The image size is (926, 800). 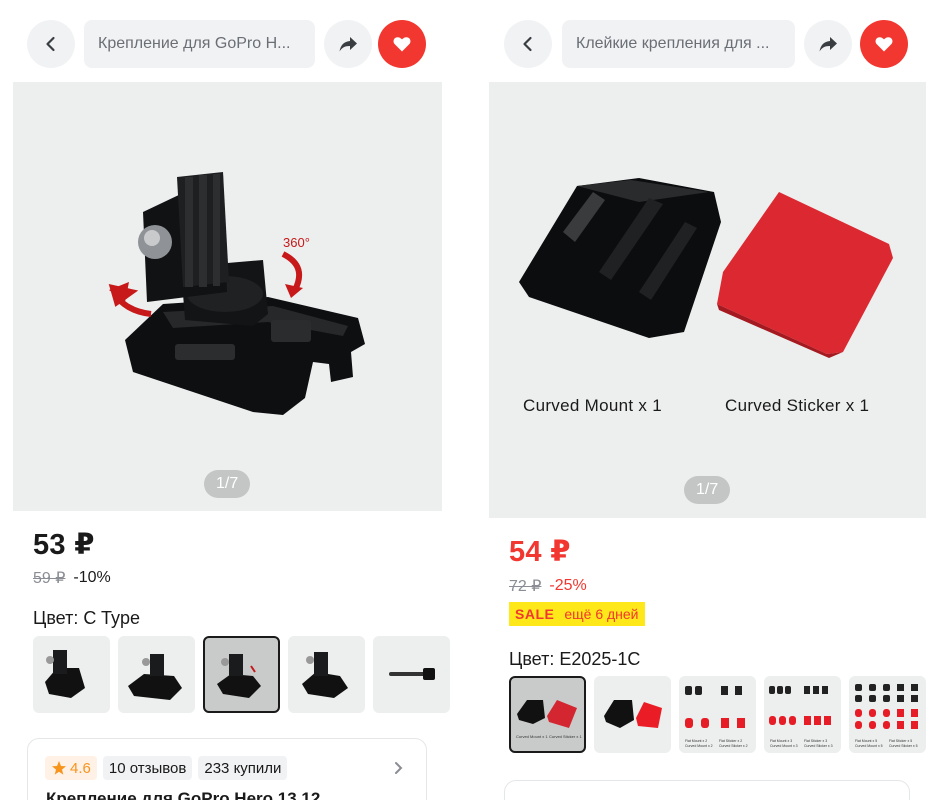 What do you see at coordinates (900, 741) in the screenshot?
I see `svg-text: Flat Sticker x 5` at bounding box center [900, 741].